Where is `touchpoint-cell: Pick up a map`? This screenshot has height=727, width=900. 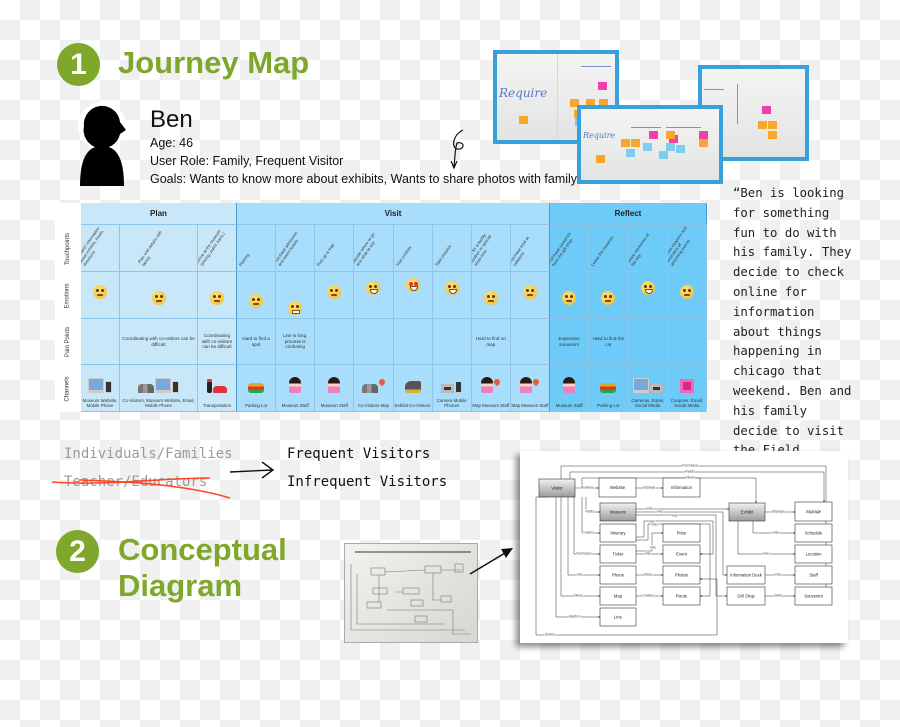
touchpoint-cell: Pick up a map is located at coordinates (335, 248).